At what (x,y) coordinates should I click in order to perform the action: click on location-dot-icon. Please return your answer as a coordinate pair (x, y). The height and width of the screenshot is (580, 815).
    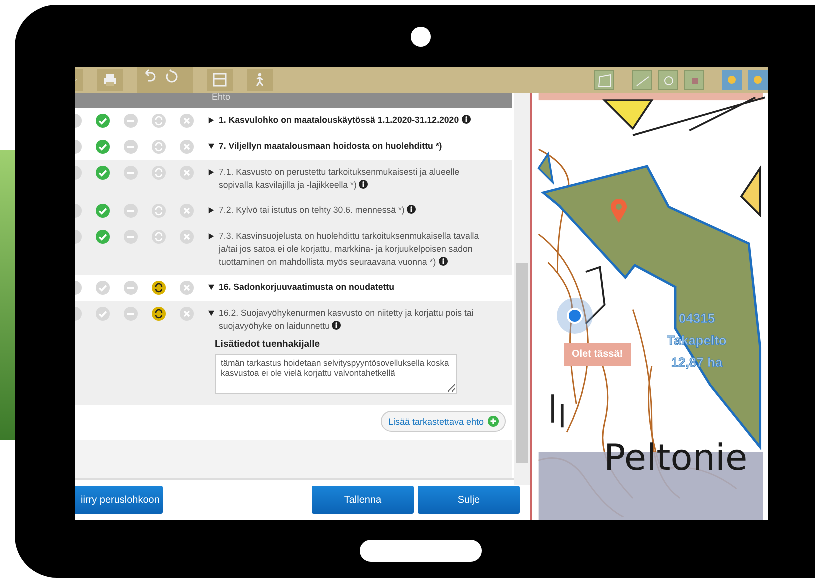
    Looking at the image, I should click on (575, 316).